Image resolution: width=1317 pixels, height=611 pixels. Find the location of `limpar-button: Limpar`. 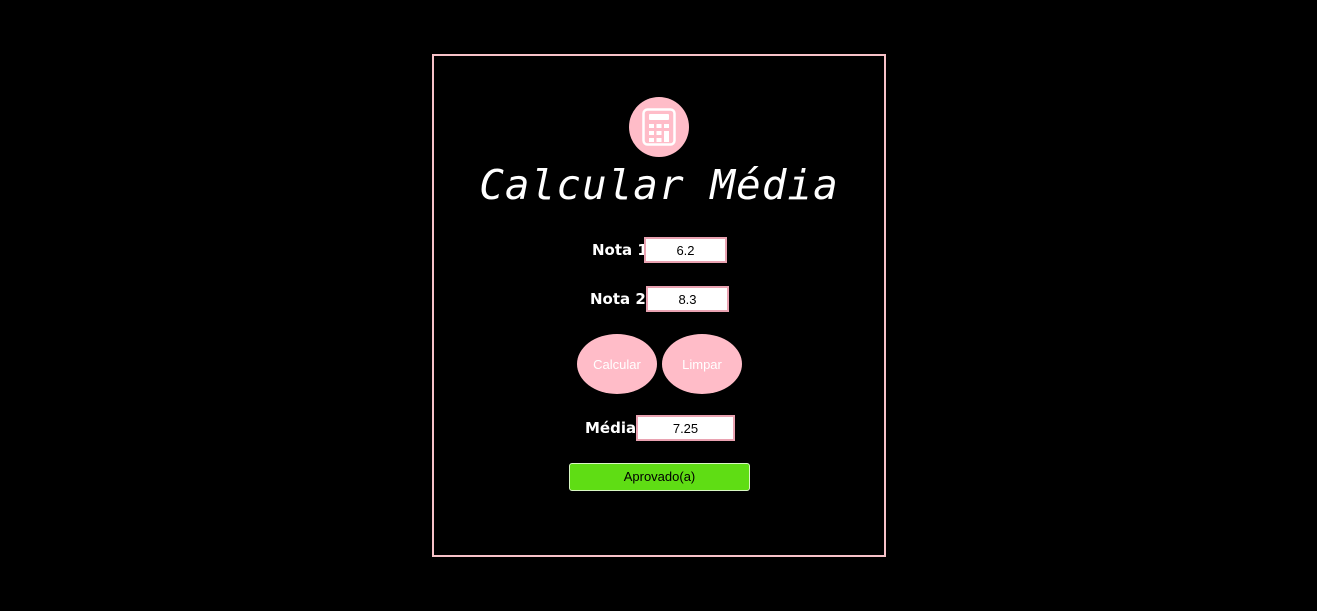

limpar-button: Limpar is located at coordinates (702, 364).